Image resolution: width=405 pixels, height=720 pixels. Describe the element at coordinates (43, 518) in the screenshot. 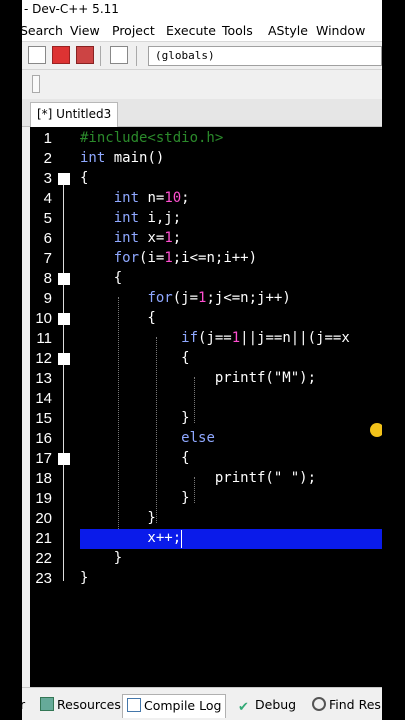

I see `line-number: 20` at that location.